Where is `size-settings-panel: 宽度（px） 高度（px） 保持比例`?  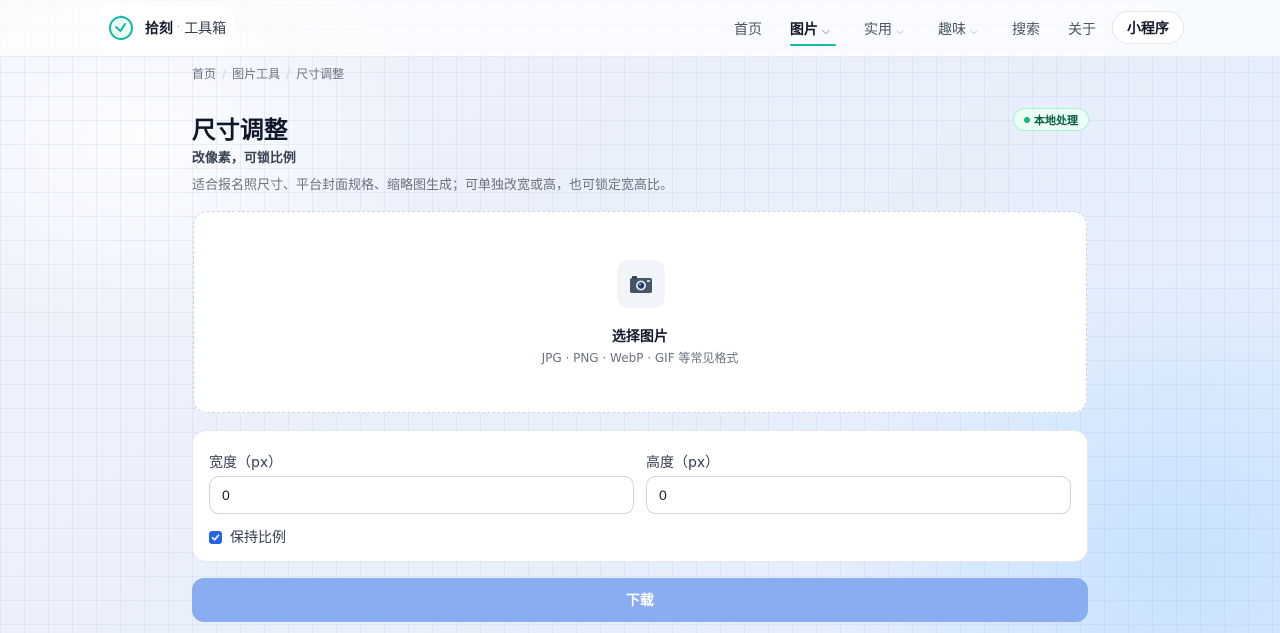
size-settings-panel: 宽度（px） 高度（px） 保持比例 is located at coordinates (640, 496).